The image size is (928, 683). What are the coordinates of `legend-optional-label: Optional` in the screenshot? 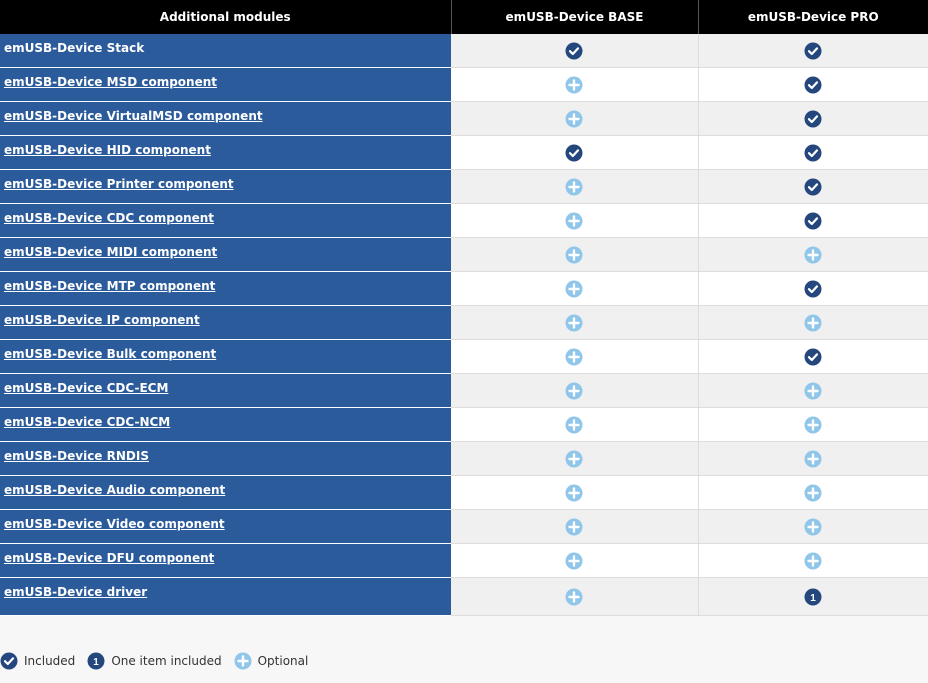 It's located at (283, 661).